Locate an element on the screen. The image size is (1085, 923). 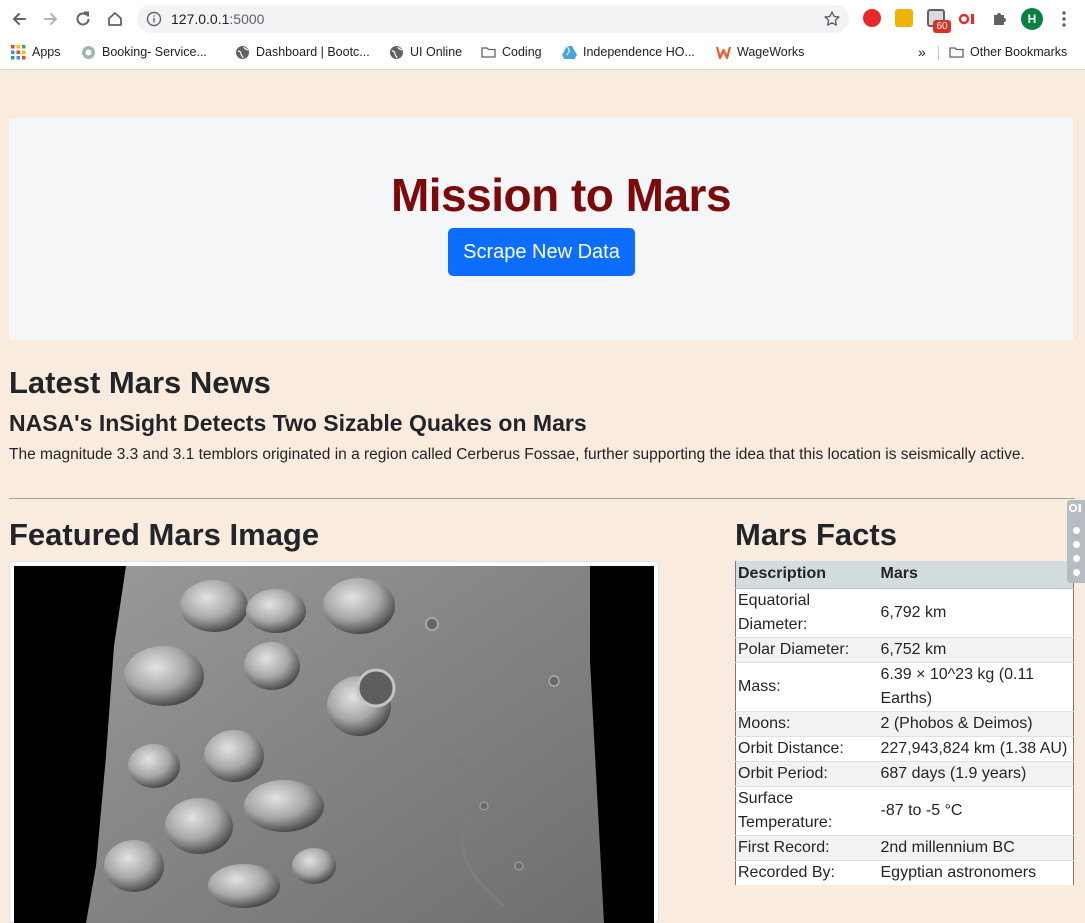
mars-facts-heading: Mars Facts is located at coordinates (816, 534).